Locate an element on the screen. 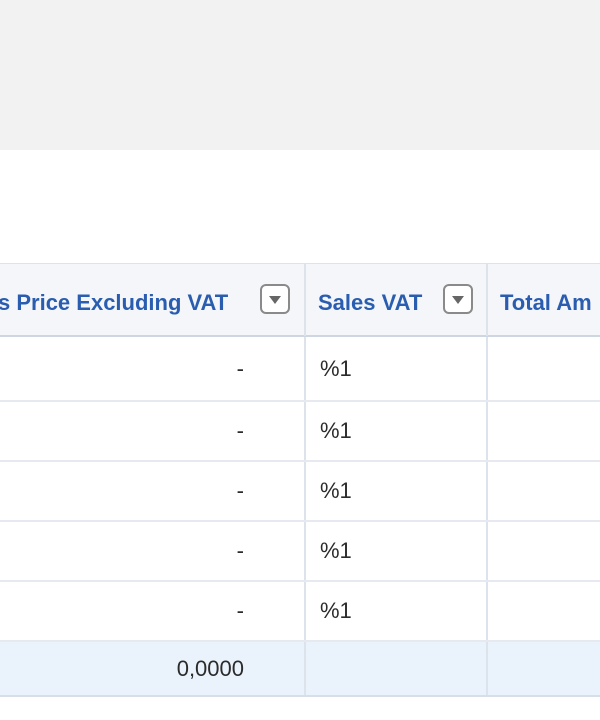 The width and height of the screenshot is (600, 720). column-header-total-amount: Total Am is located at coordinates (544, 300).